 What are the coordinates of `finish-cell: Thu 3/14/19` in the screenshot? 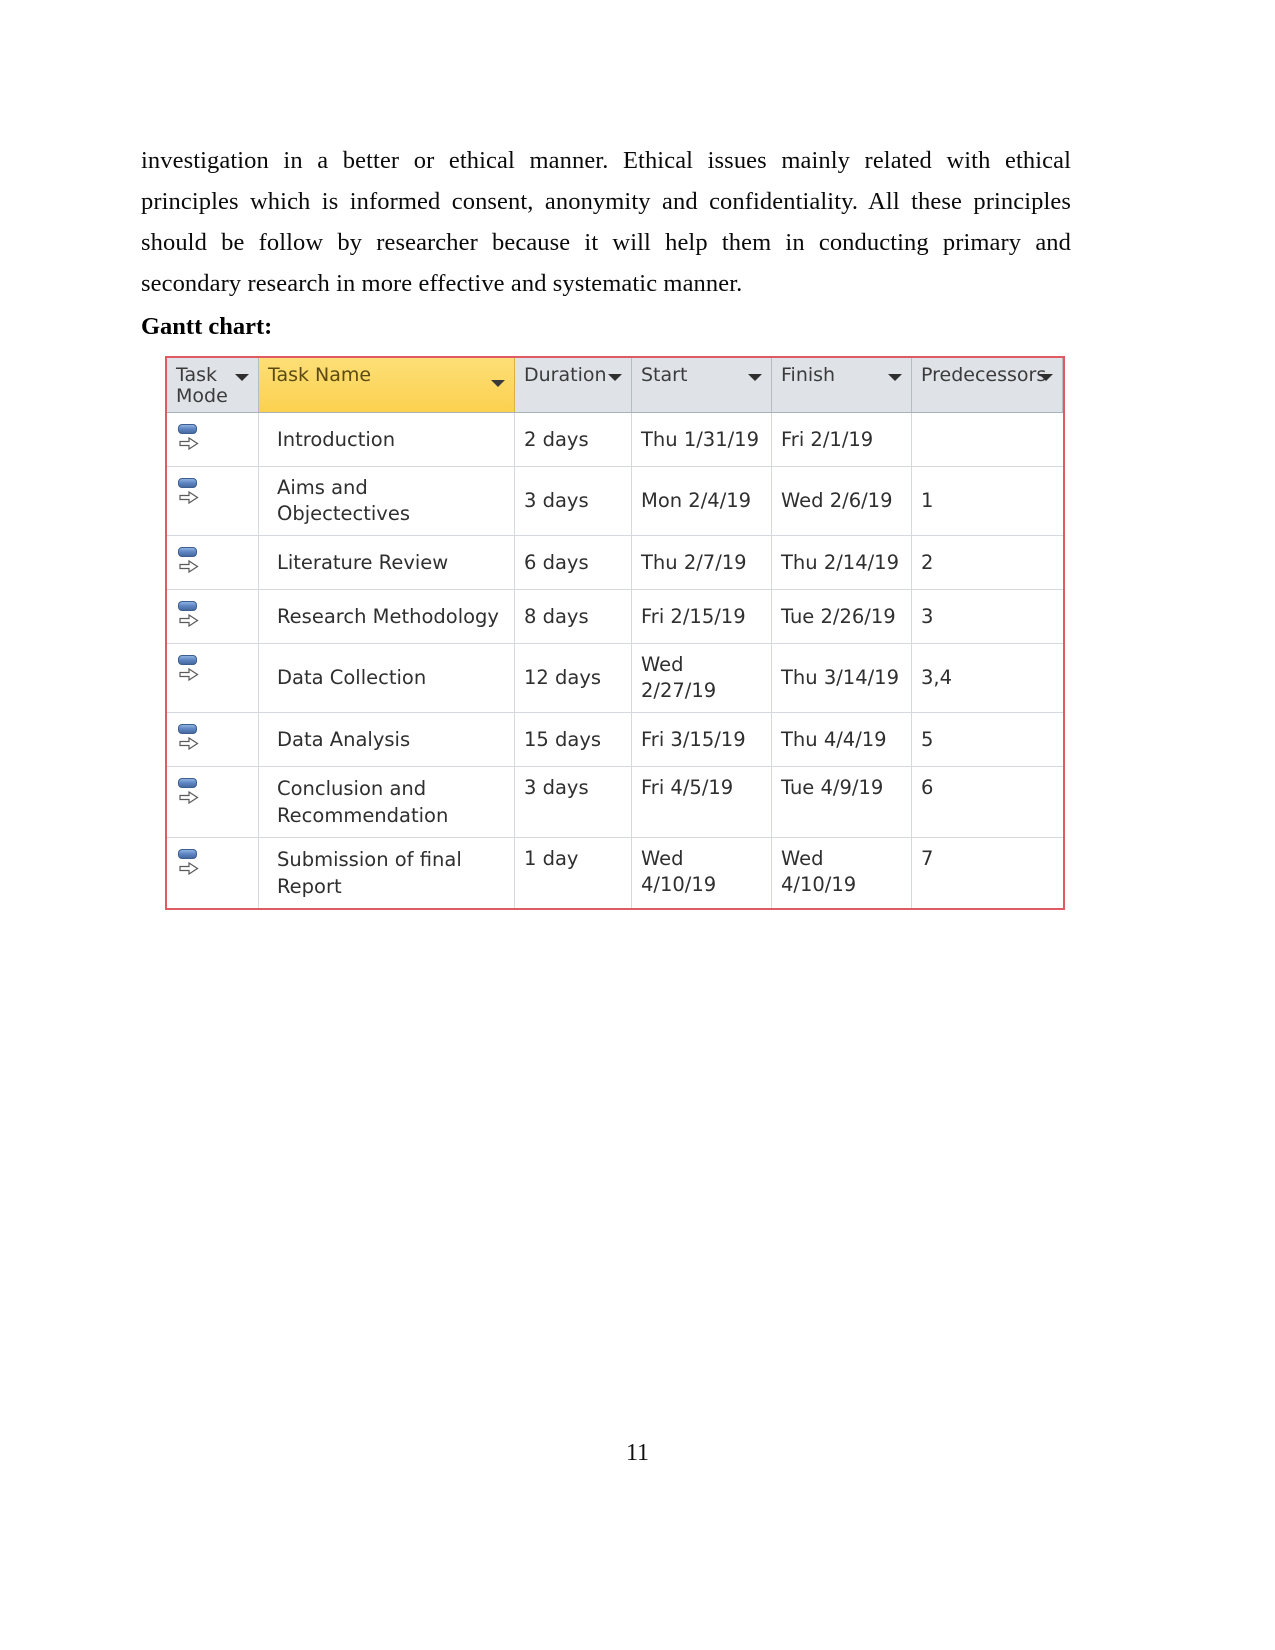 It's located at (842, 678).